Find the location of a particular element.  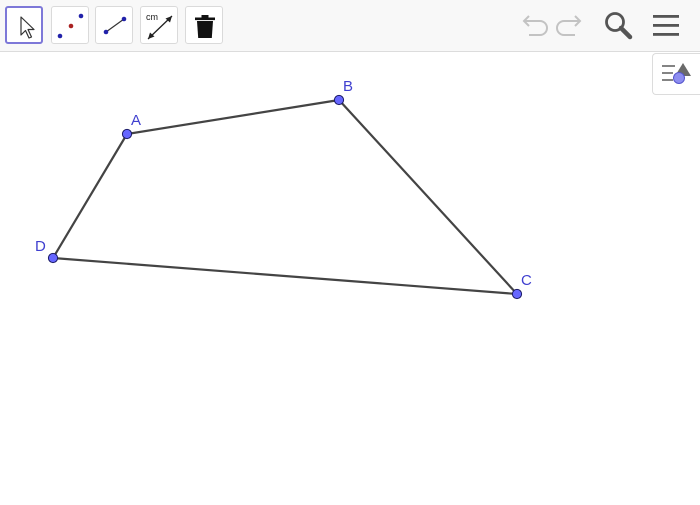

search-button is located at coordinates (618, 25).